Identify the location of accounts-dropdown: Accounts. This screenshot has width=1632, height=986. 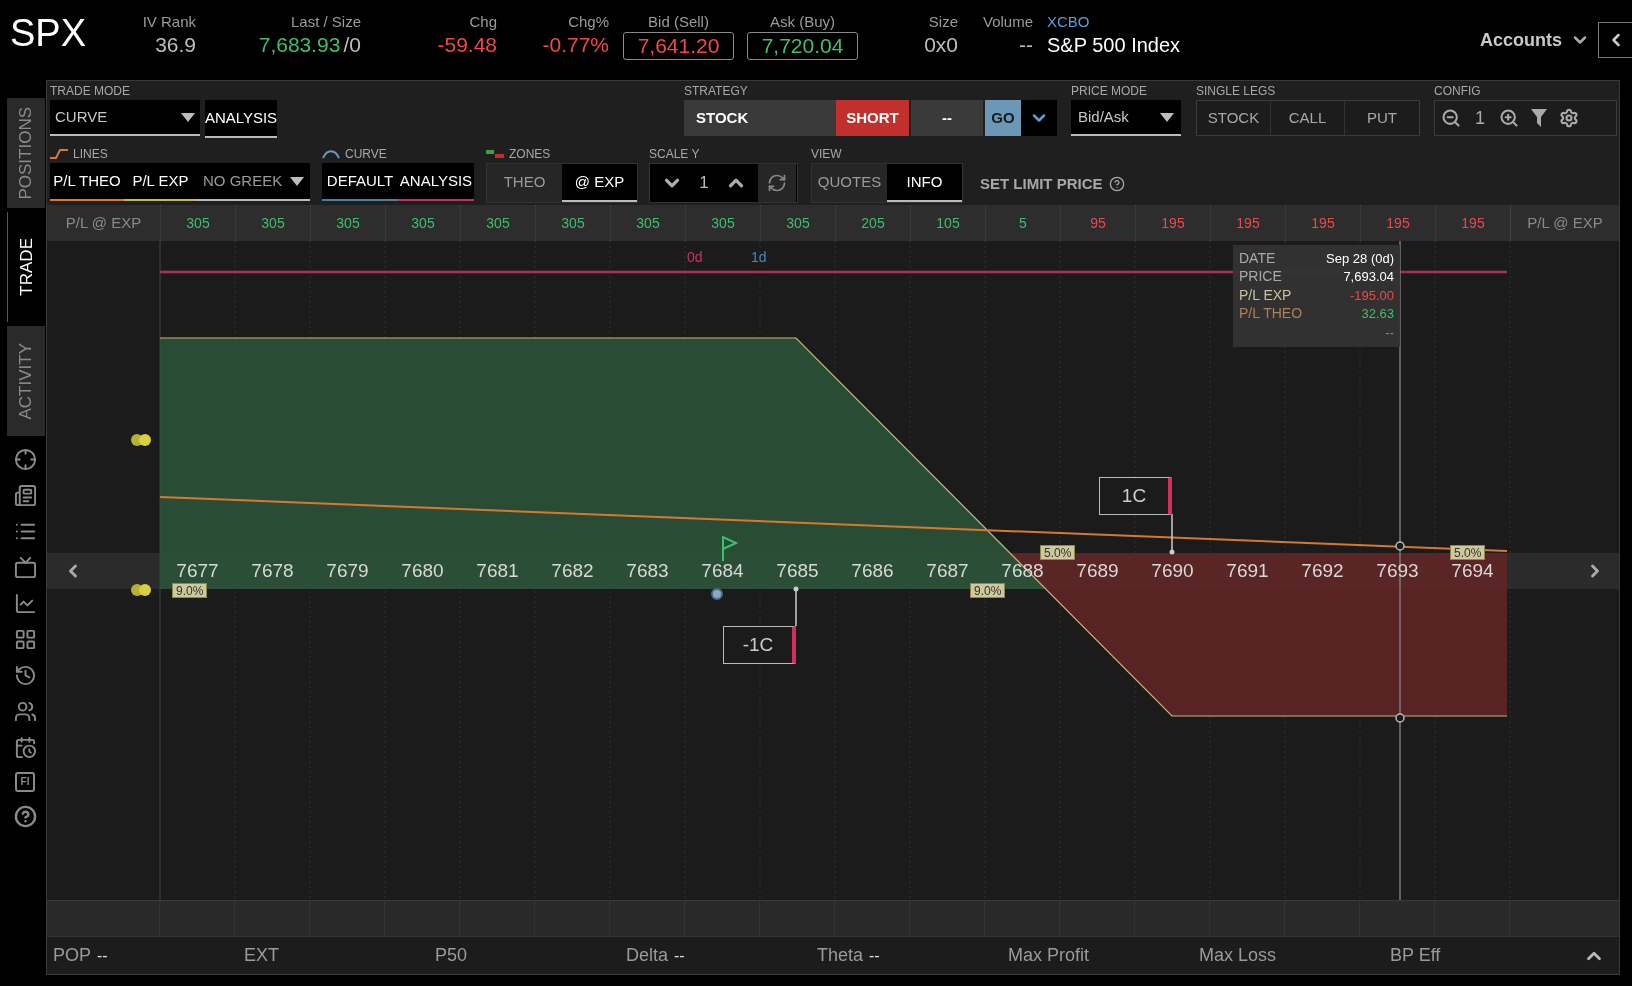
(1535, 40).